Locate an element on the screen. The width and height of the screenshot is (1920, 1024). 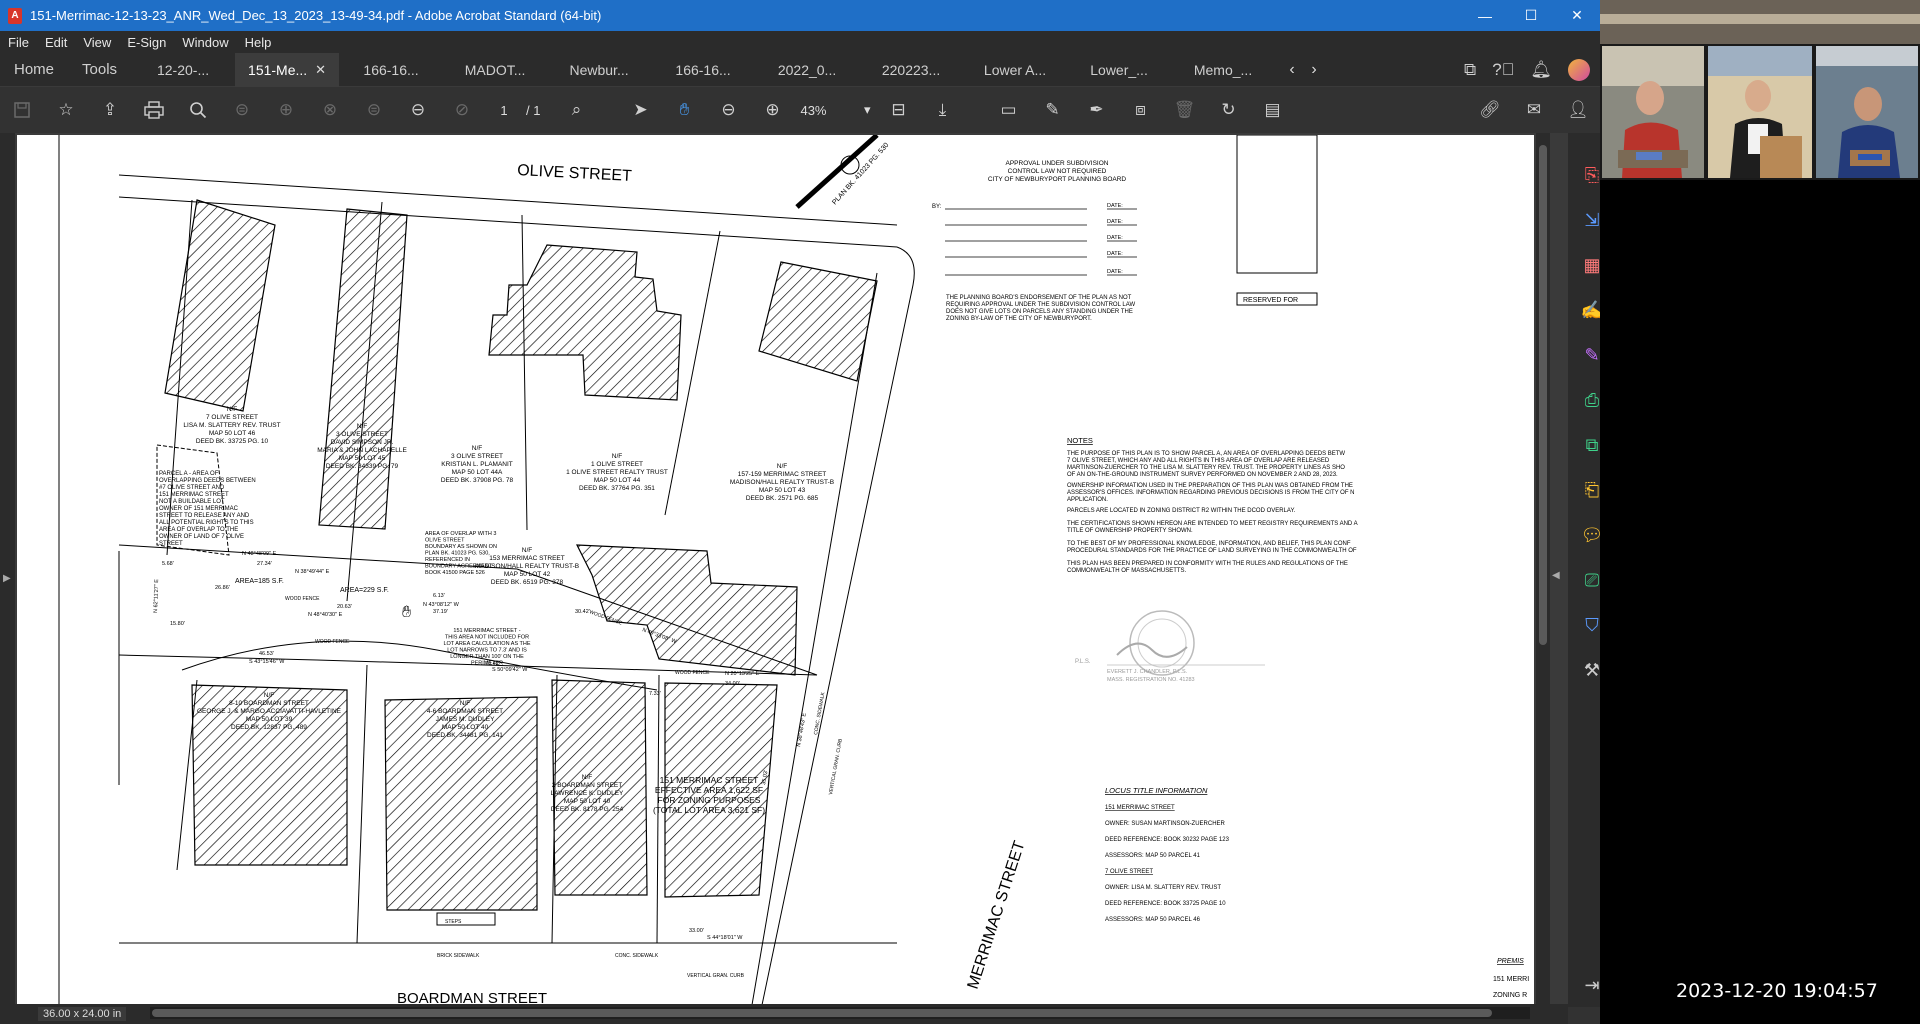
maximize-button: ☐ is located at coordinates (1531, 15).